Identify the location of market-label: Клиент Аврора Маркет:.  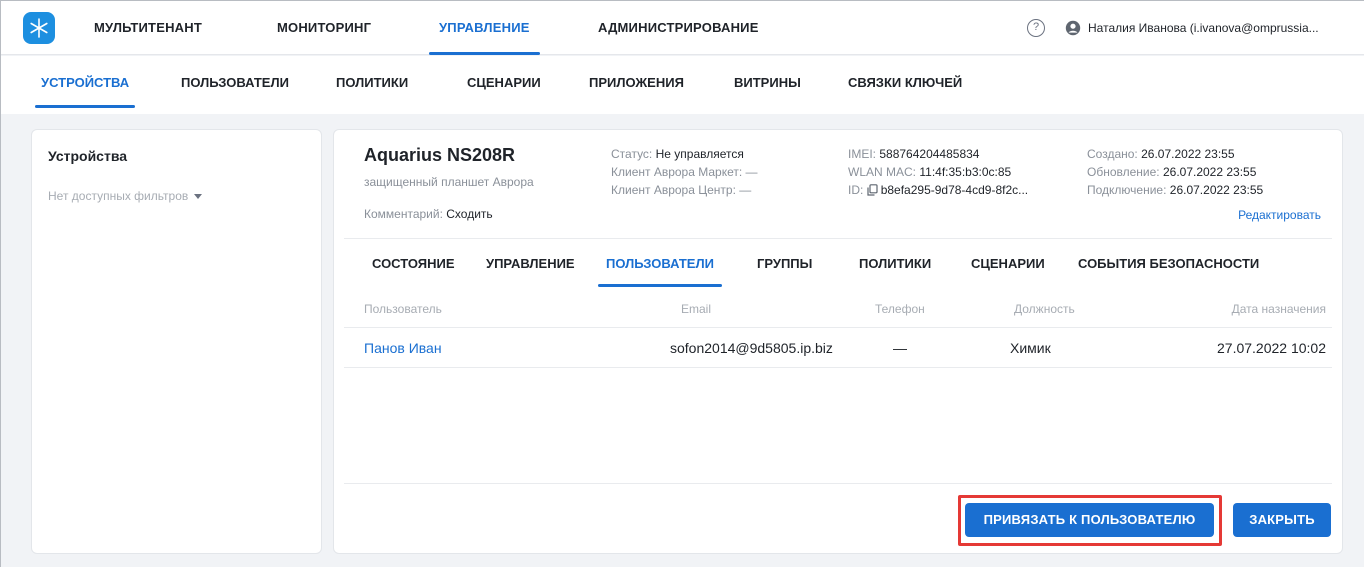
(677, 172).